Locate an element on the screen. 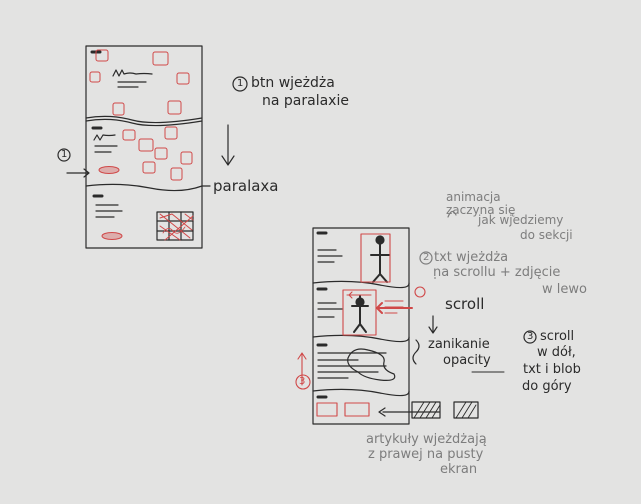  anim-note-line-1: animacja is located at coordinates (473, 197).